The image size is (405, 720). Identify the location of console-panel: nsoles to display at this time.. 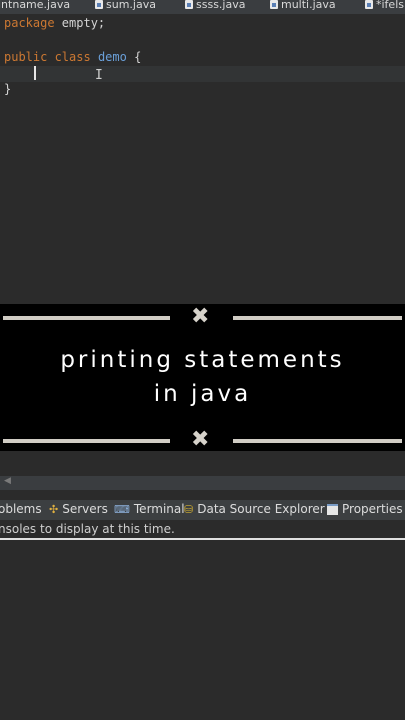
(202, 530).